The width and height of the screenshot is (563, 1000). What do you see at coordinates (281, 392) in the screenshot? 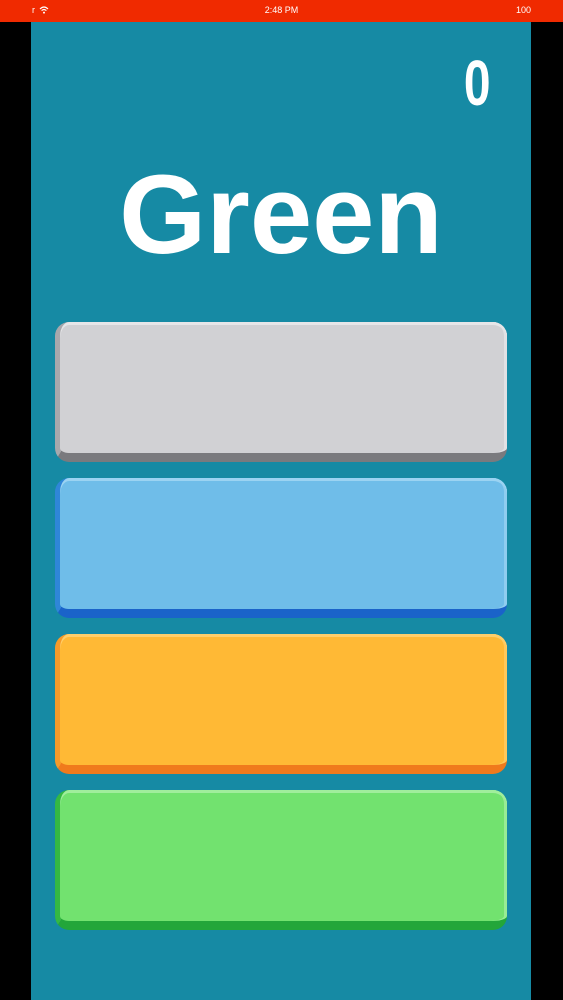
I see `gray-color-button` at bounding box center [281, 392].